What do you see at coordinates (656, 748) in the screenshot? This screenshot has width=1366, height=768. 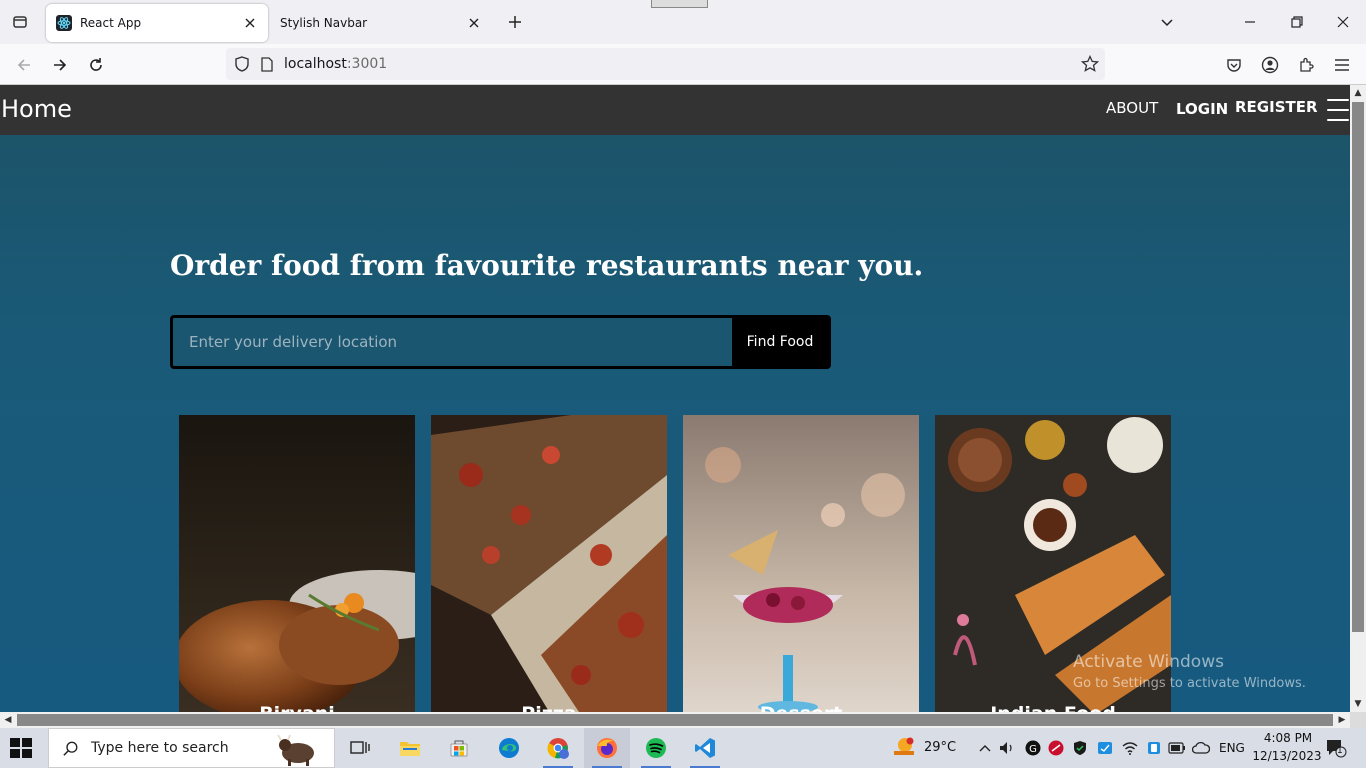 I see `spotify-icon` at bounding box center [656, 748].